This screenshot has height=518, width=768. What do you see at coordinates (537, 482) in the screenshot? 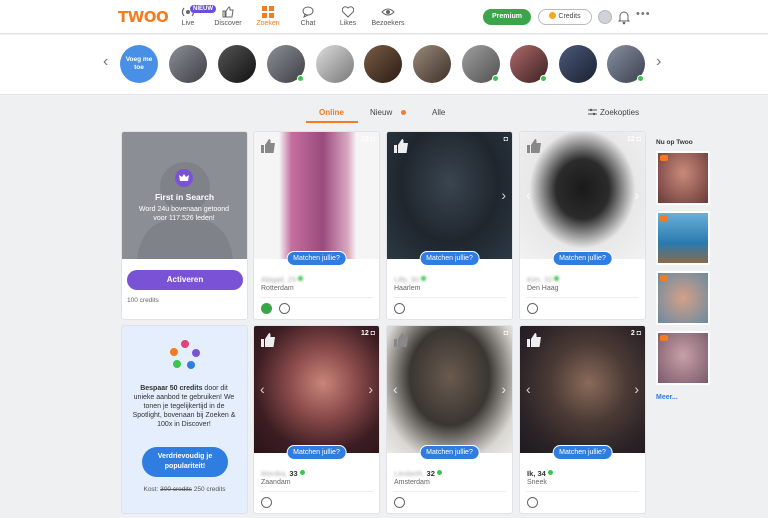
I see `profile-city: Sneek` at bounding box center [537, 482].